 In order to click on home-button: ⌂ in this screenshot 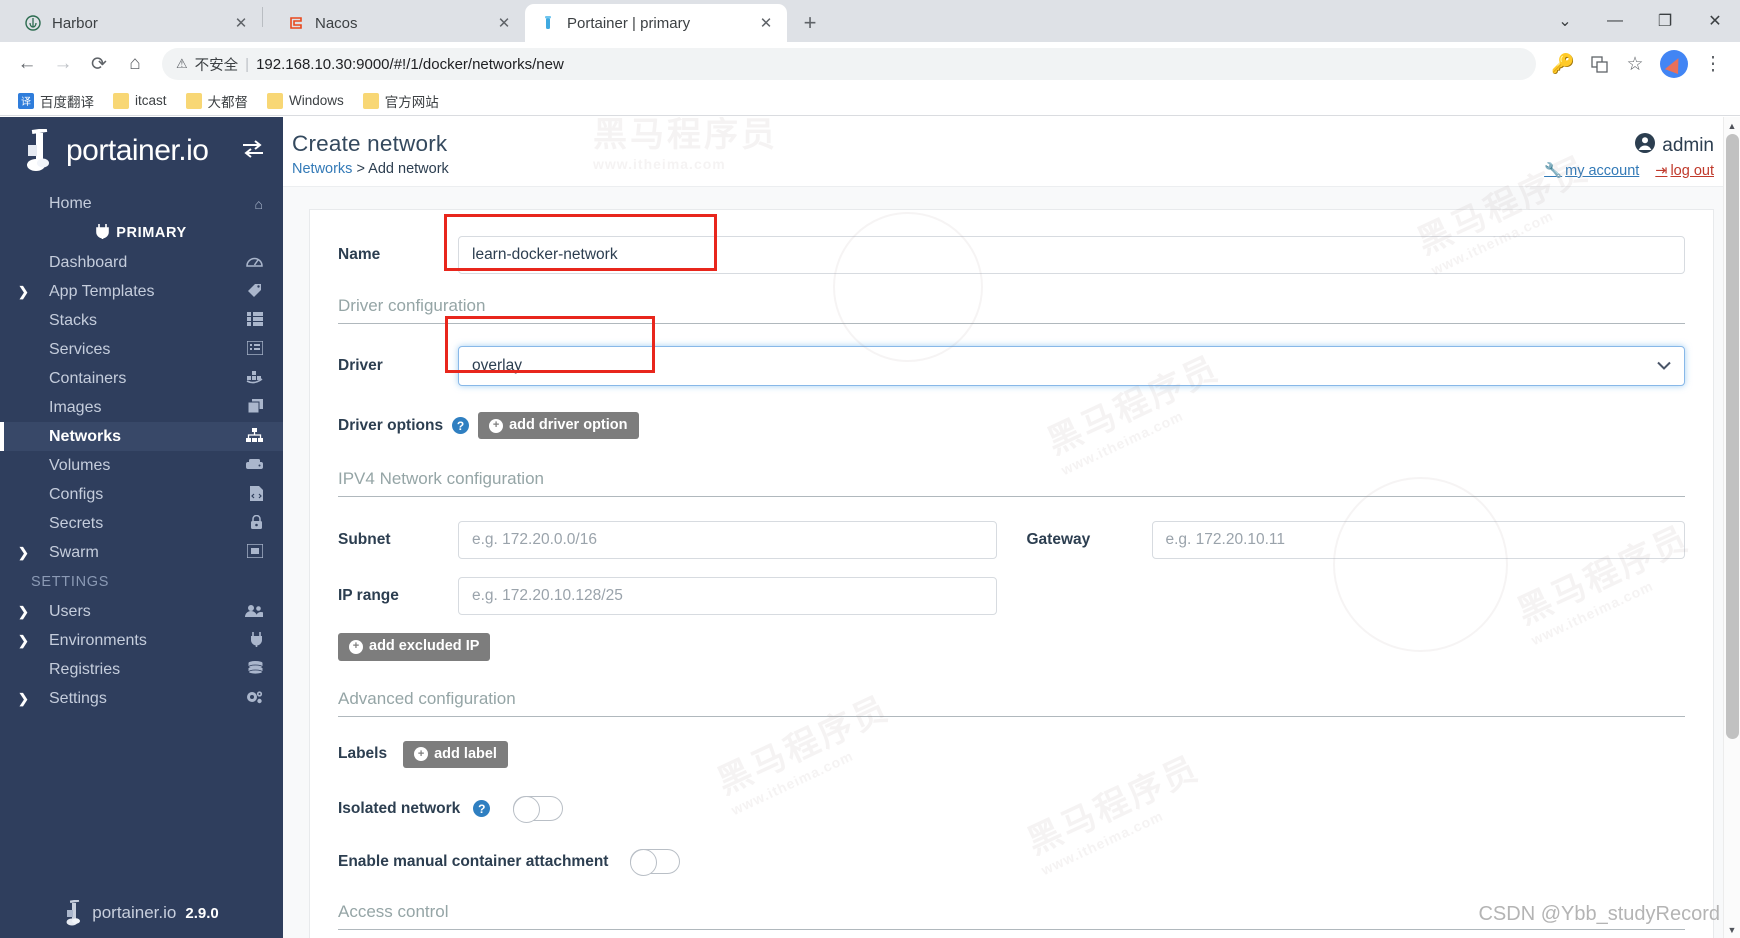, I will do `click(135, 64)`.